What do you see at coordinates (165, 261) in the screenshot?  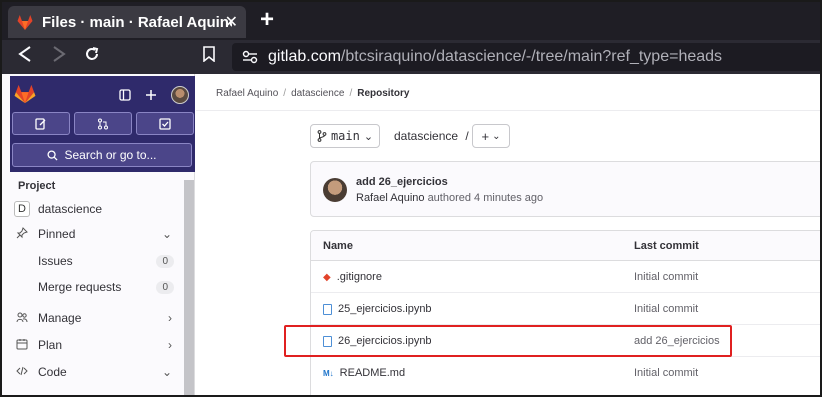 I see `issues-count-badge: 0` at bounding box center [165, 261].